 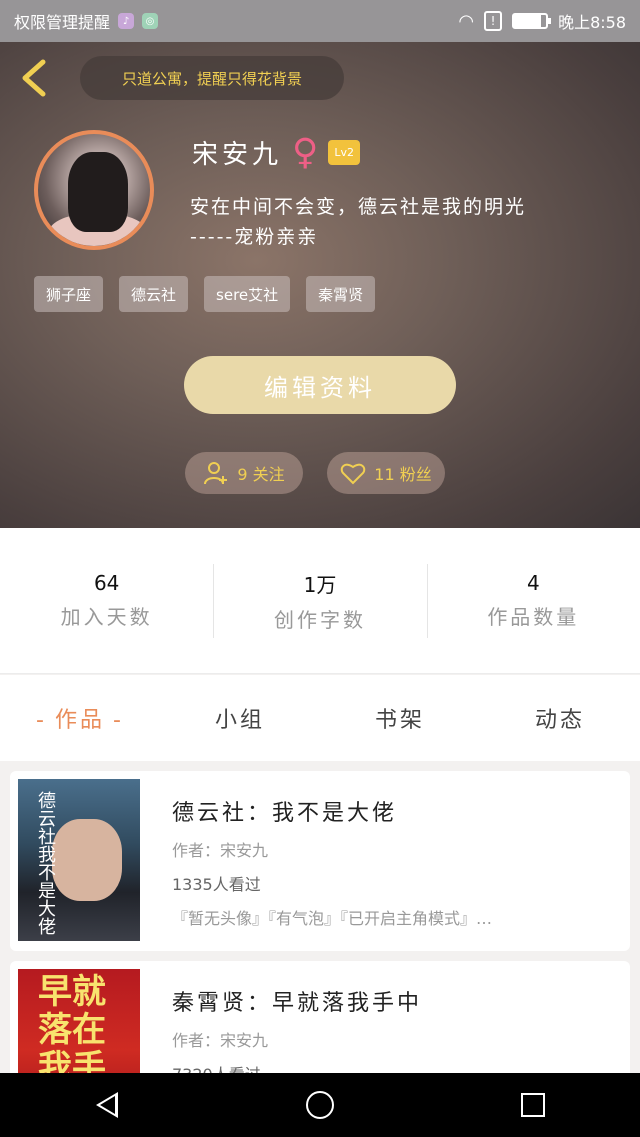 I want to click on battery-icon, so click(x=532, y=21).